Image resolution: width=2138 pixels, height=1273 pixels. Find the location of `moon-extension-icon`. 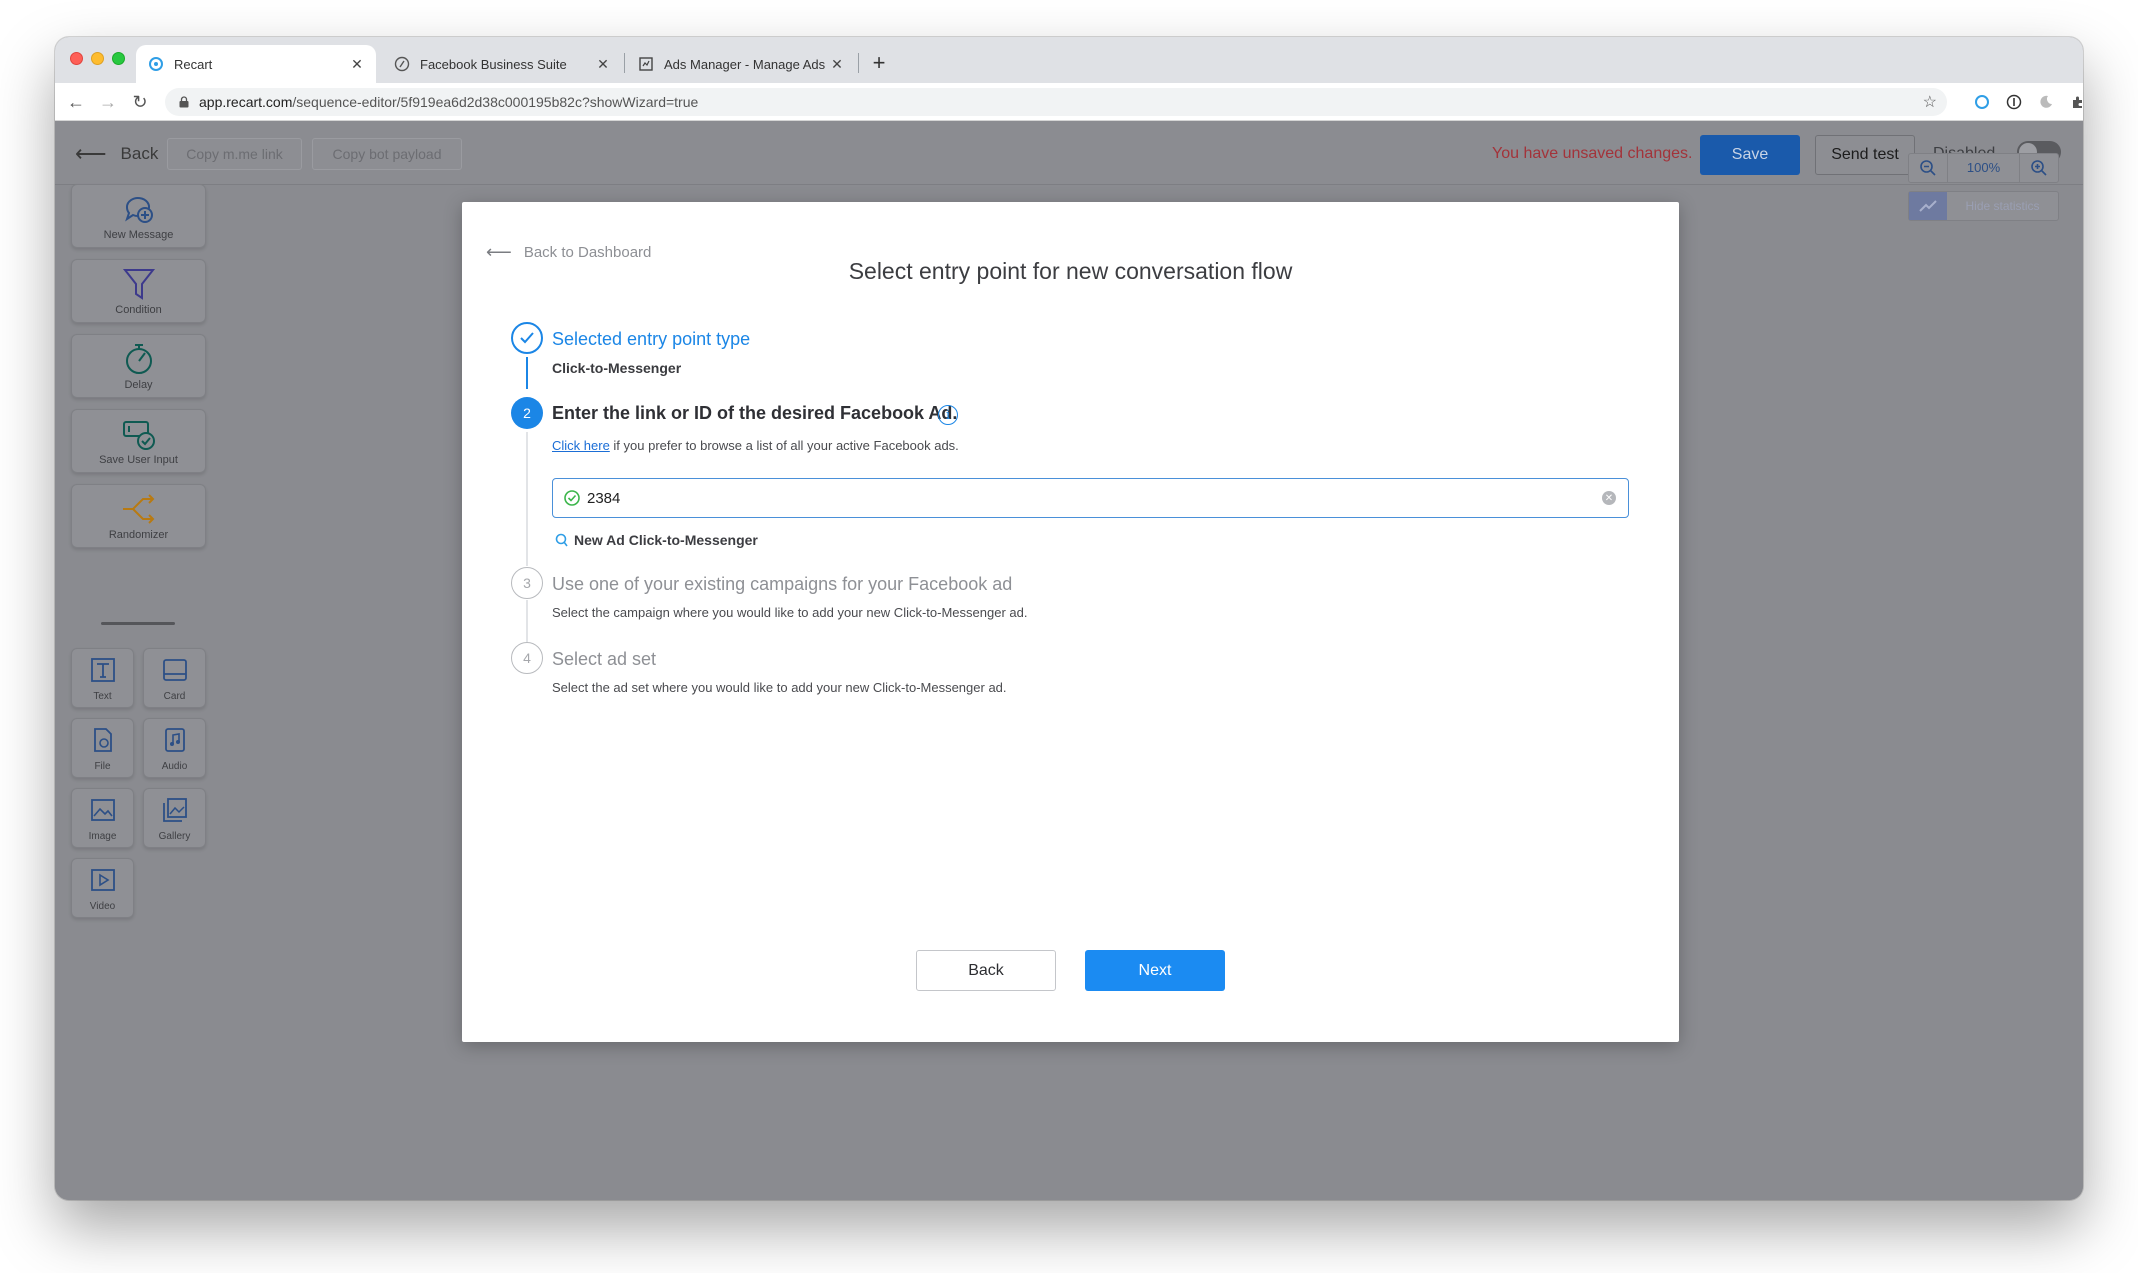

moon-extension-icon is located at coordinates (2046, 102).